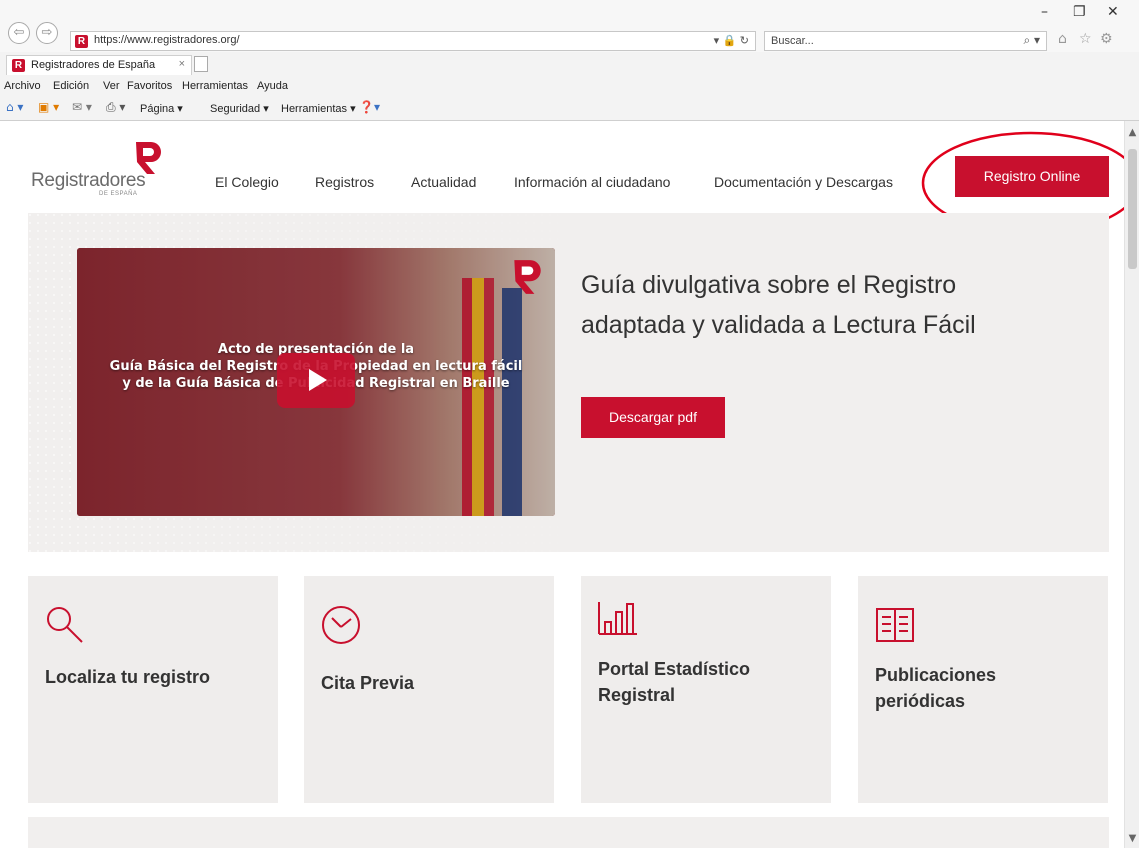 The height and width of the screenshot is (848, 1139). I want to click on nav-actualidad: Actualidad, so click(443, 182).